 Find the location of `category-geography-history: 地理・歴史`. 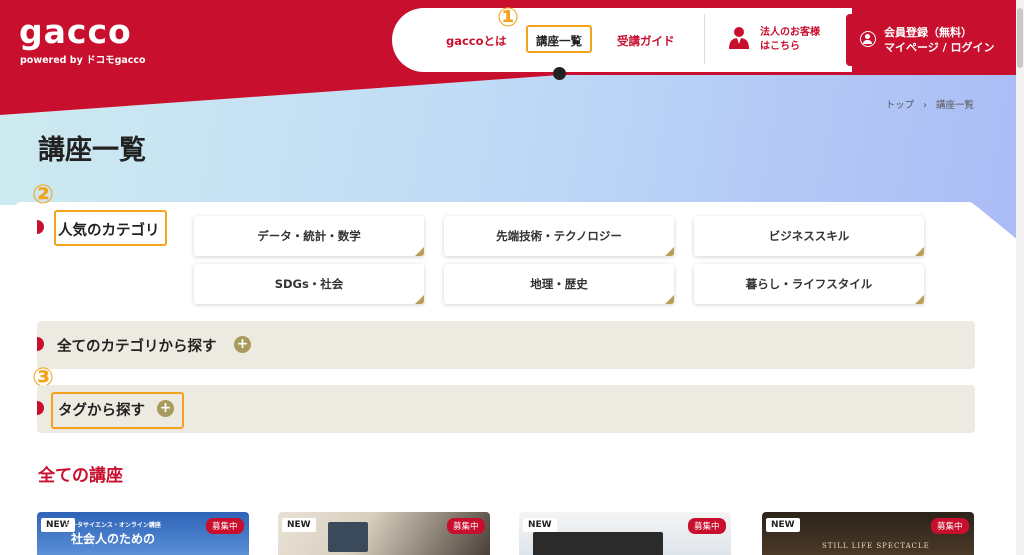

category-geography-history: 地理・歴史 is located at coordinates (559, 284).